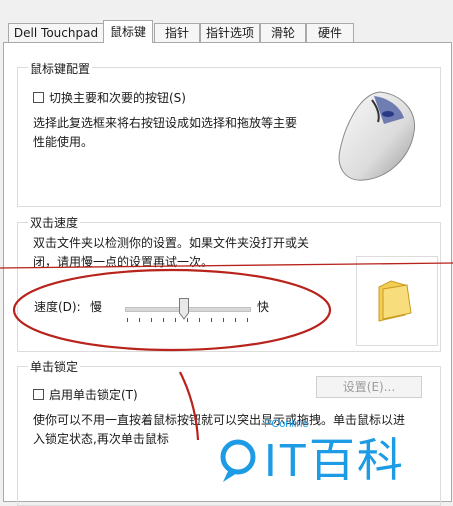  I want to click on switch-buttons-row: 切换主要和次要的按钮(S), so click(109, 97).